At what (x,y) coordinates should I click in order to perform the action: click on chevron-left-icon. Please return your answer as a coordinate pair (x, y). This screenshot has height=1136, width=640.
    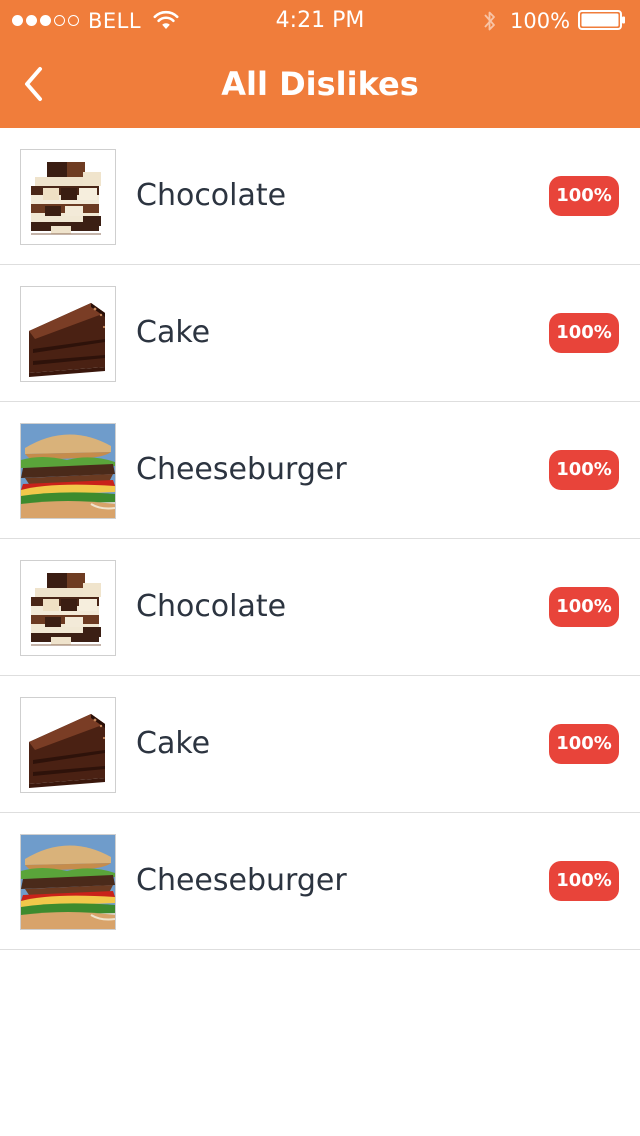
    Looking at the image, I should click on (33, 84).